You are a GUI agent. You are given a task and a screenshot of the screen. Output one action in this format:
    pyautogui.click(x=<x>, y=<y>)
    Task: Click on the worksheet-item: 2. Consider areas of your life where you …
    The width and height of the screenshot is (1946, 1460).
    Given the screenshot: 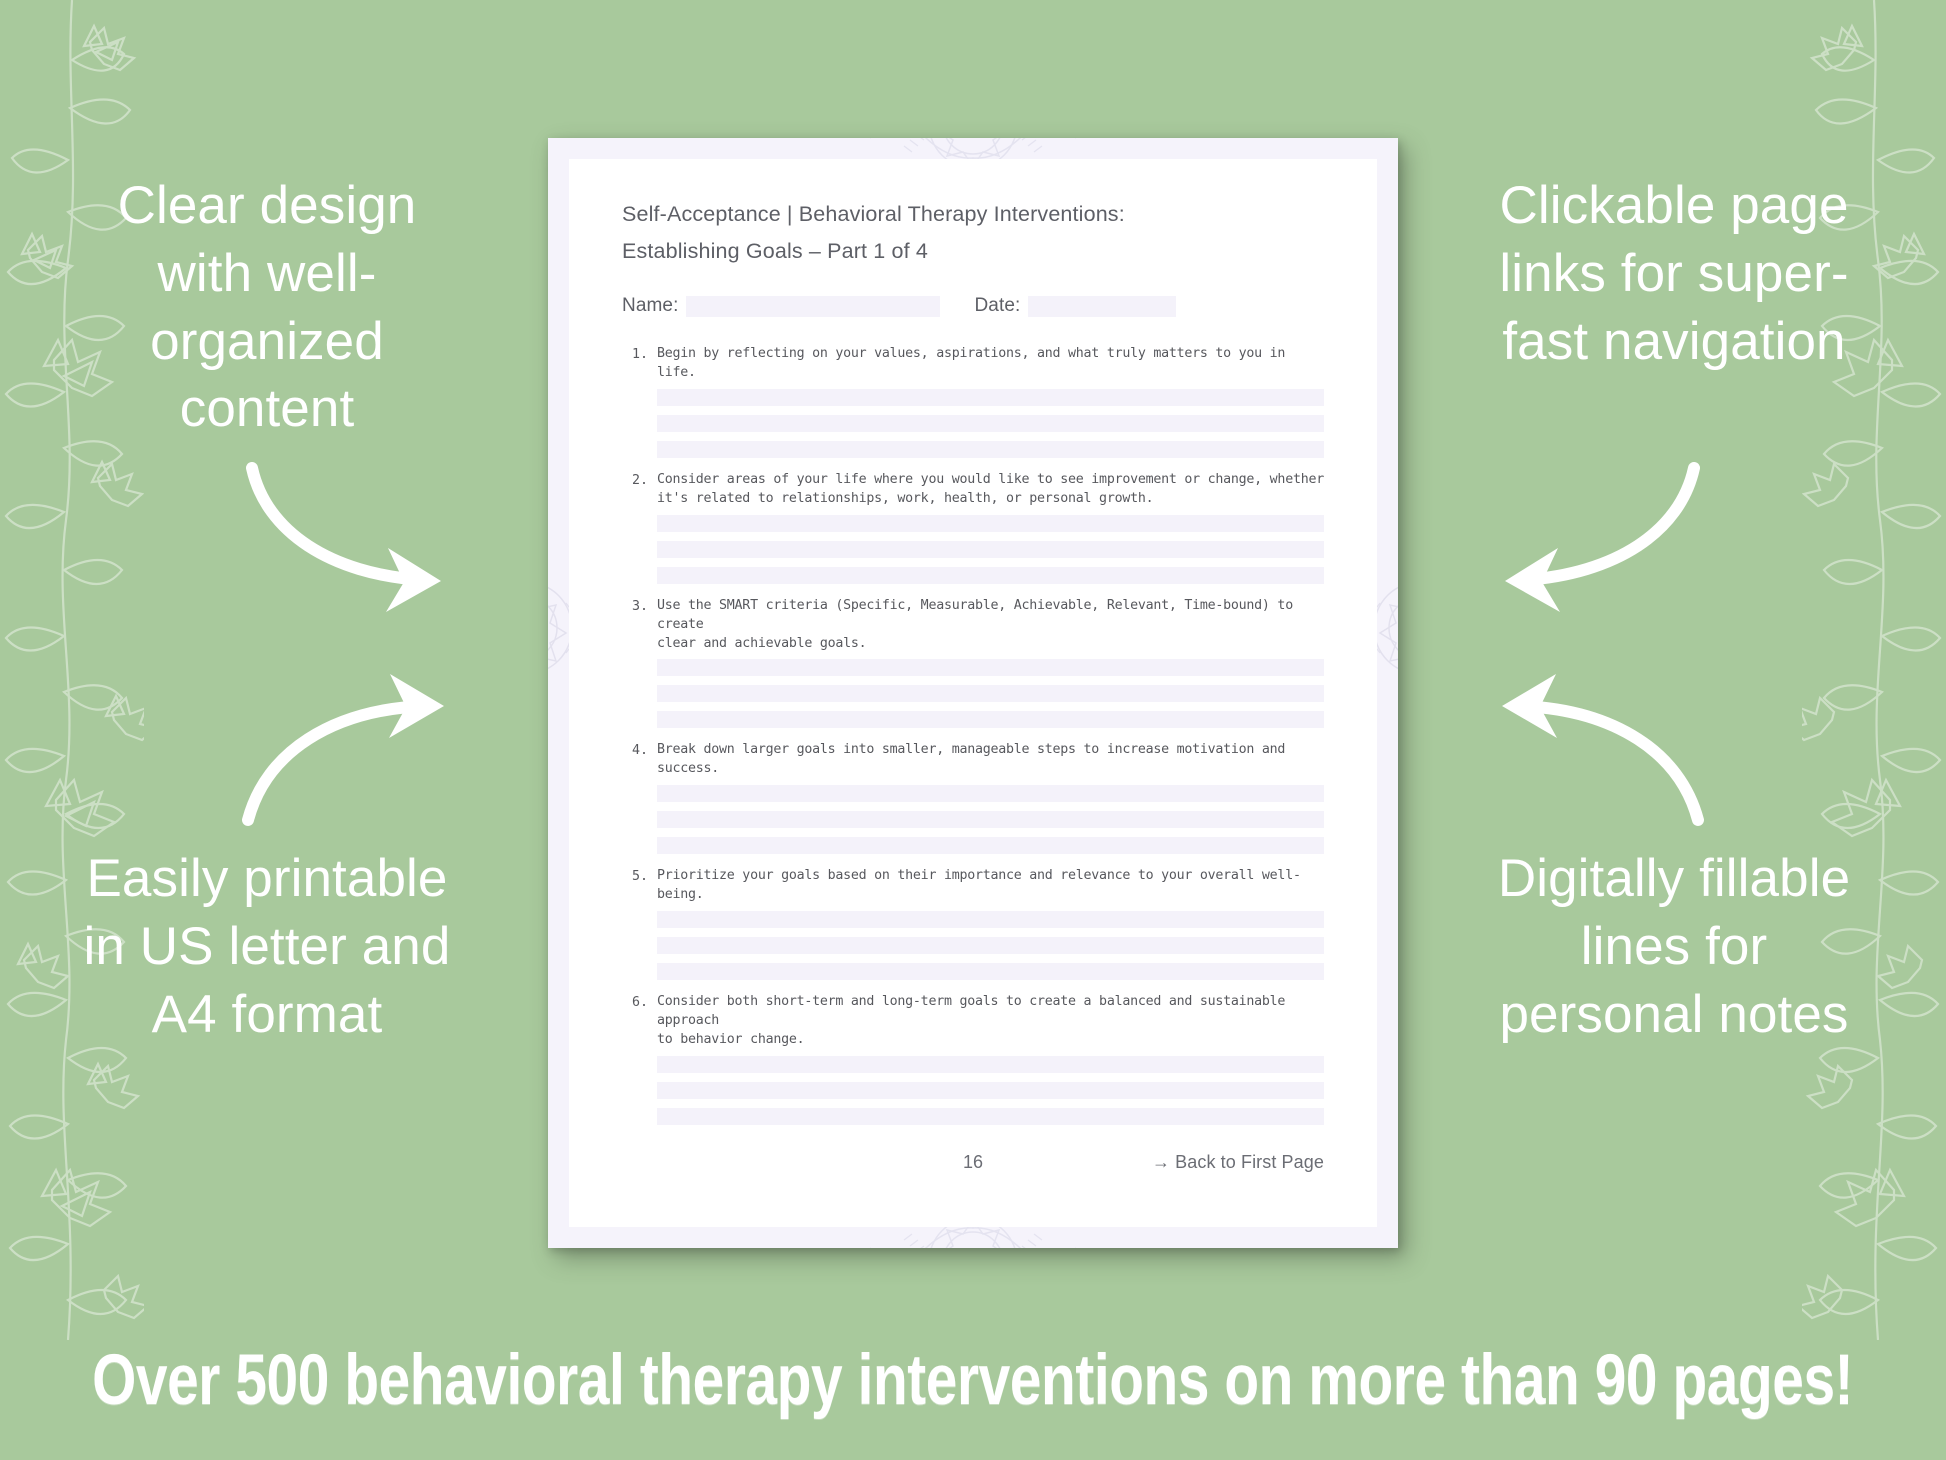 What is the action you would take?
    pyautogui.click(x=973, y=532)
    